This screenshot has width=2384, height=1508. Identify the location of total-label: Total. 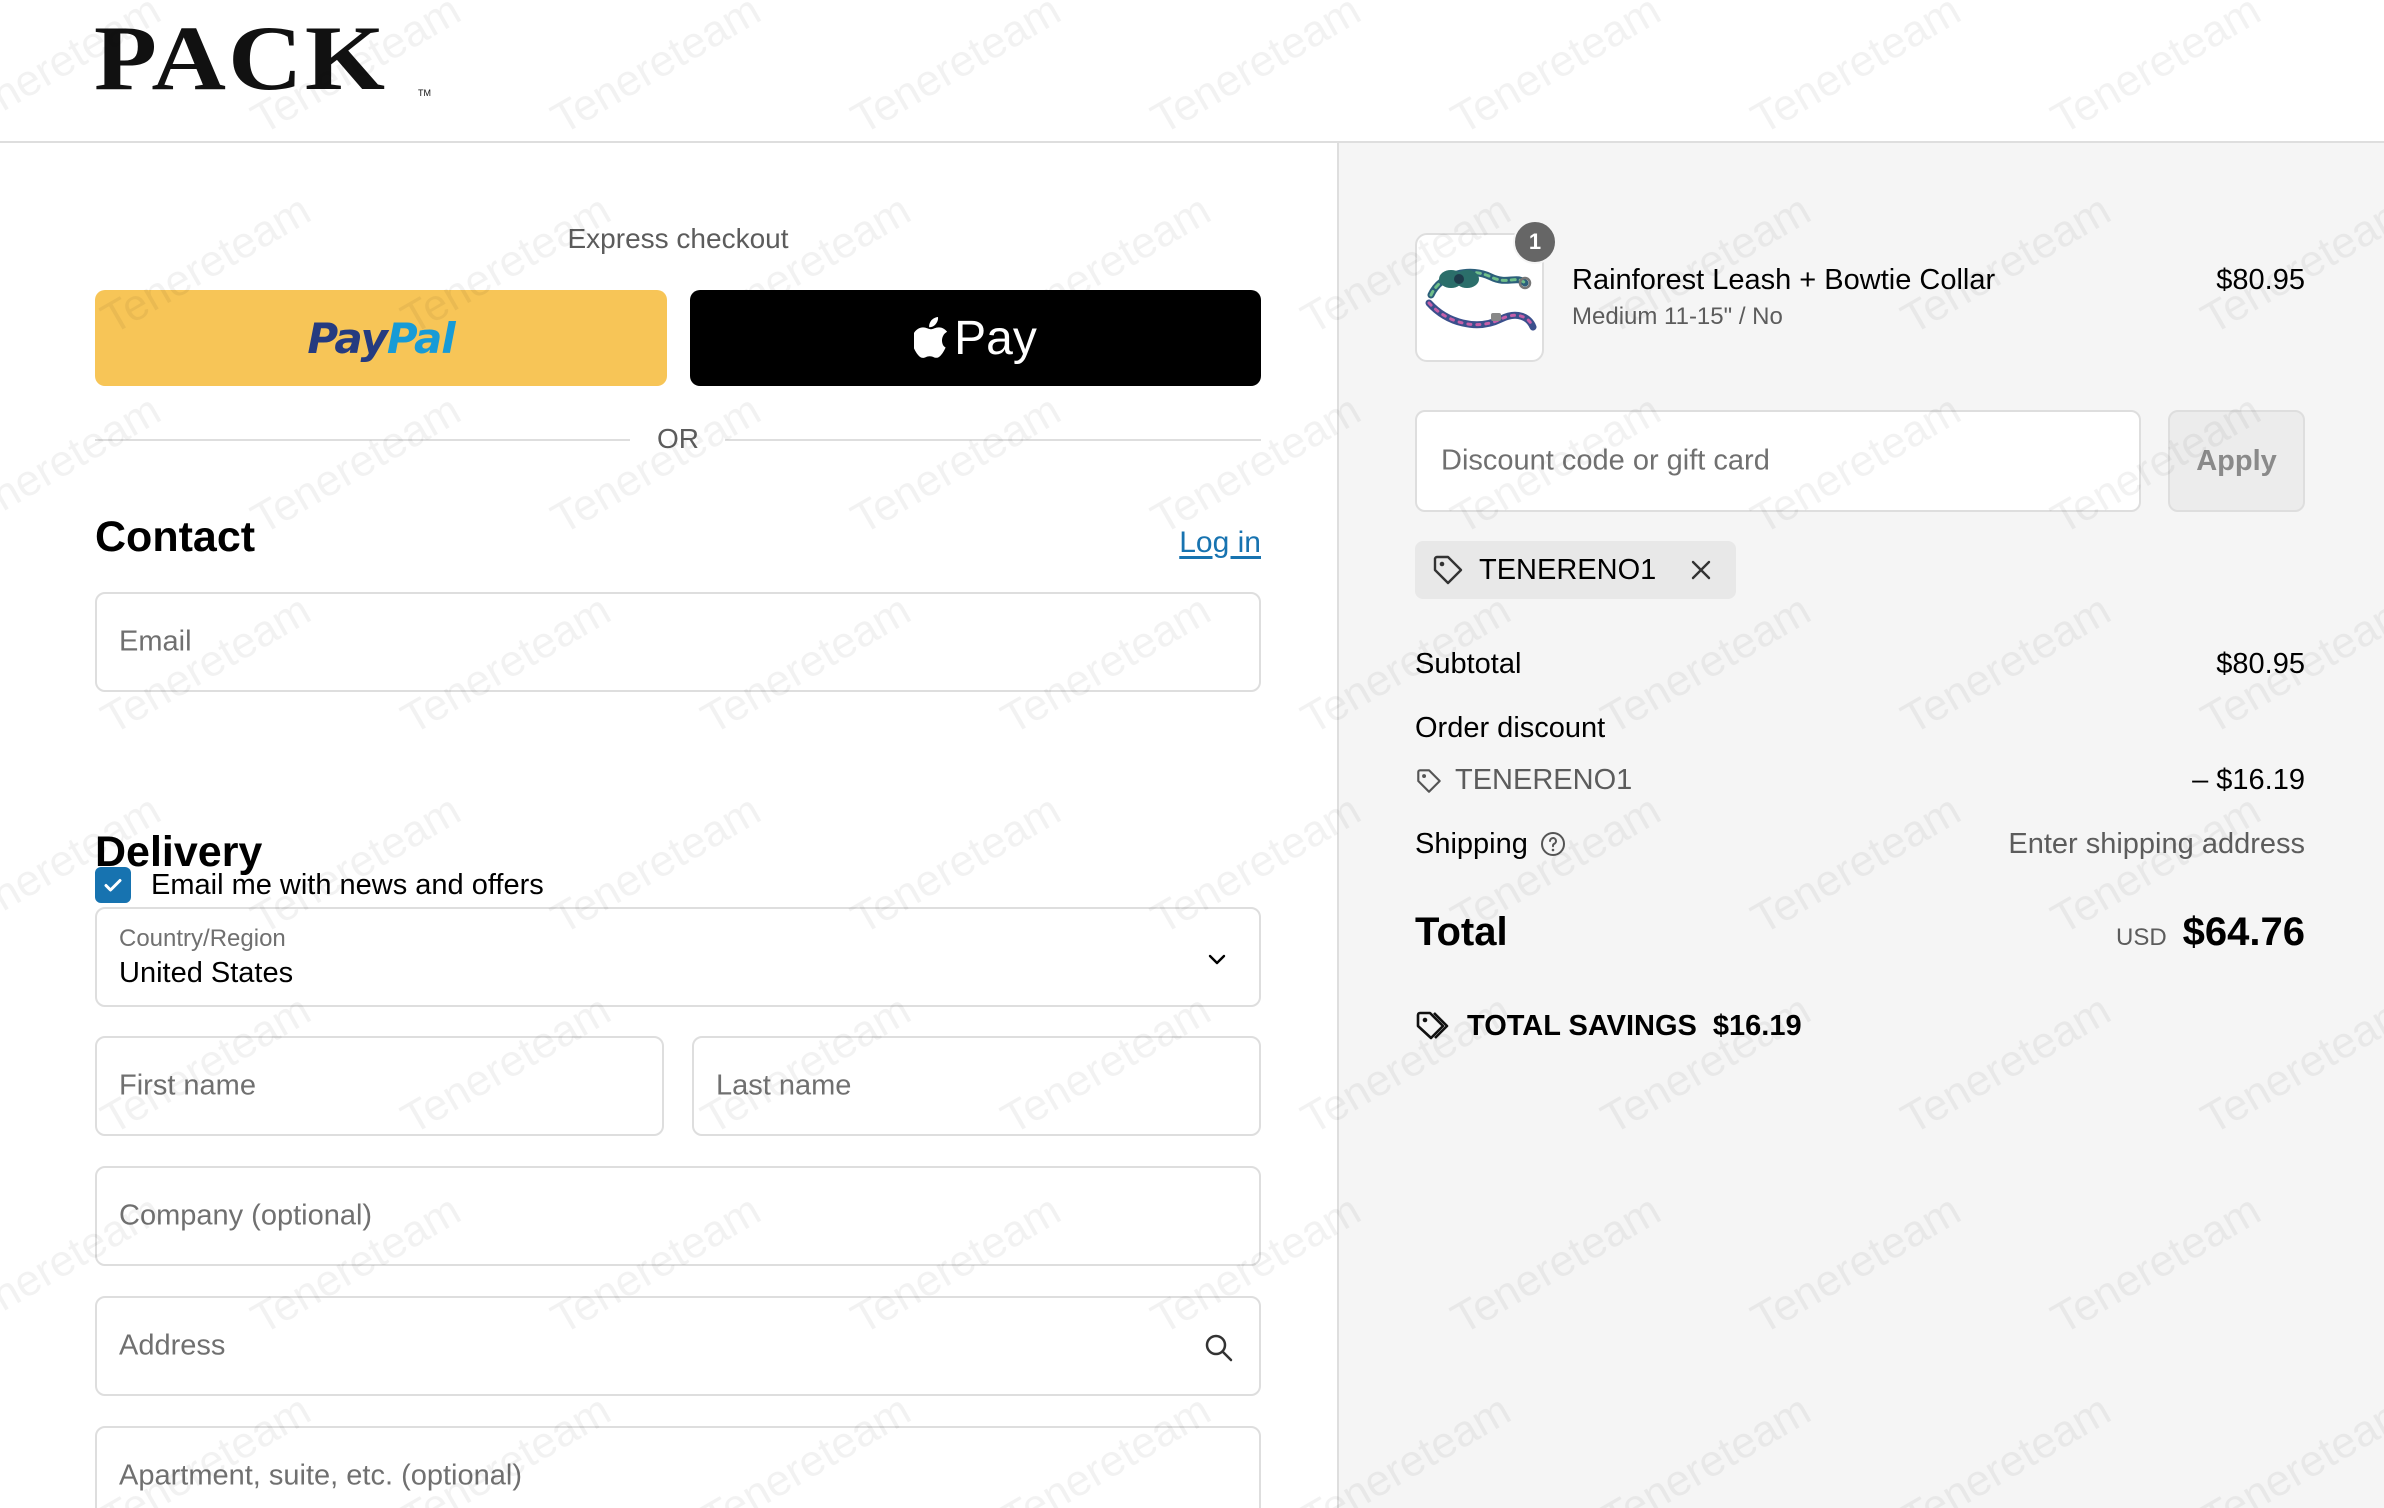
(1461, 932).